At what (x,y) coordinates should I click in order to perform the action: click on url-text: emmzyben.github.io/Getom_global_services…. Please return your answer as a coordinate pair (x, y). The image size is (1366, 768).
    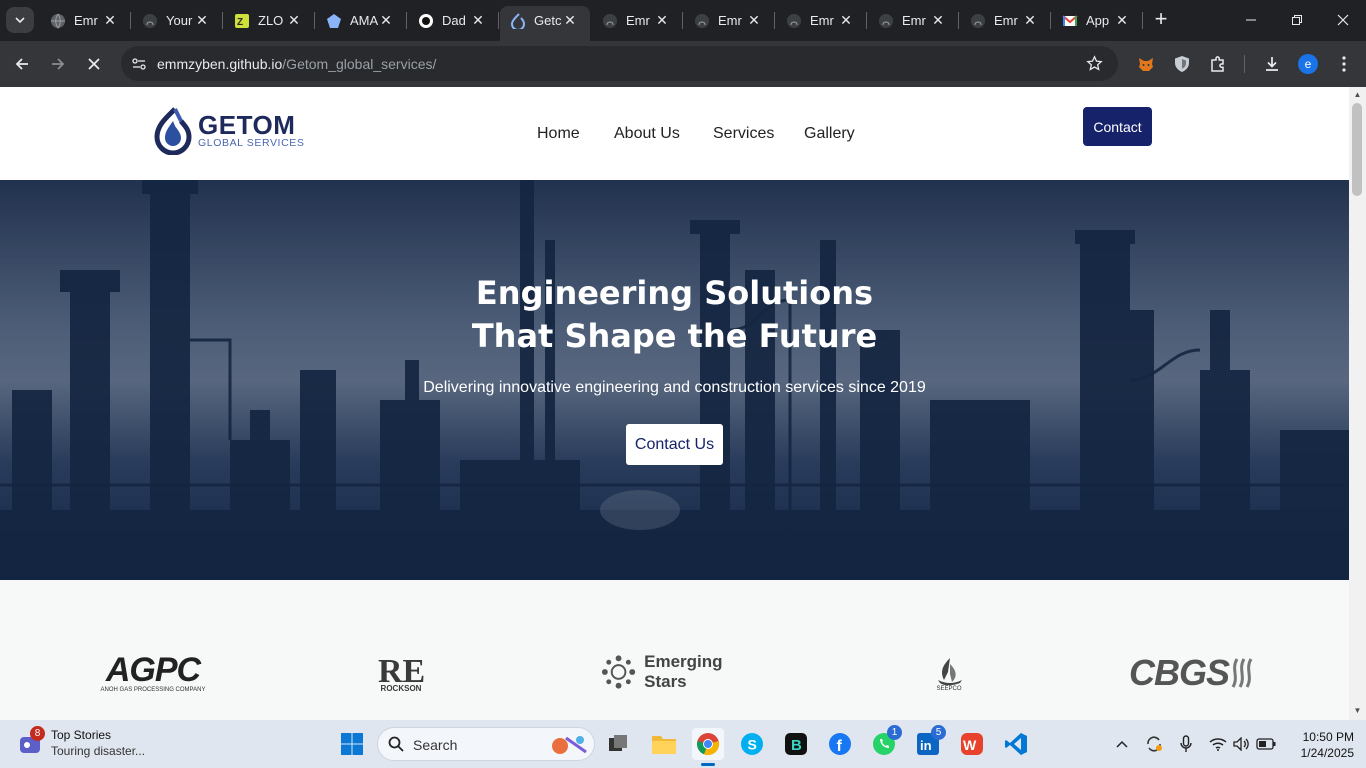
    Looking at the image, I should click on (296, 64).